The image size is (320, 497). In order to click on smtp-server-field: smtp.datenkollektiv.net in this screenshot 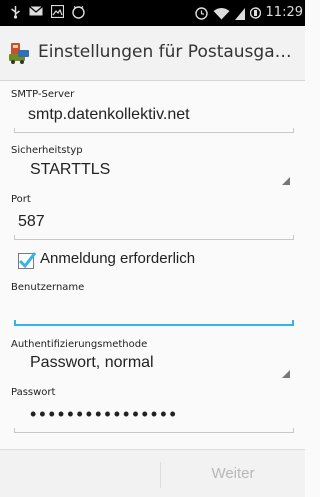, I will do `click(154, 118)`.